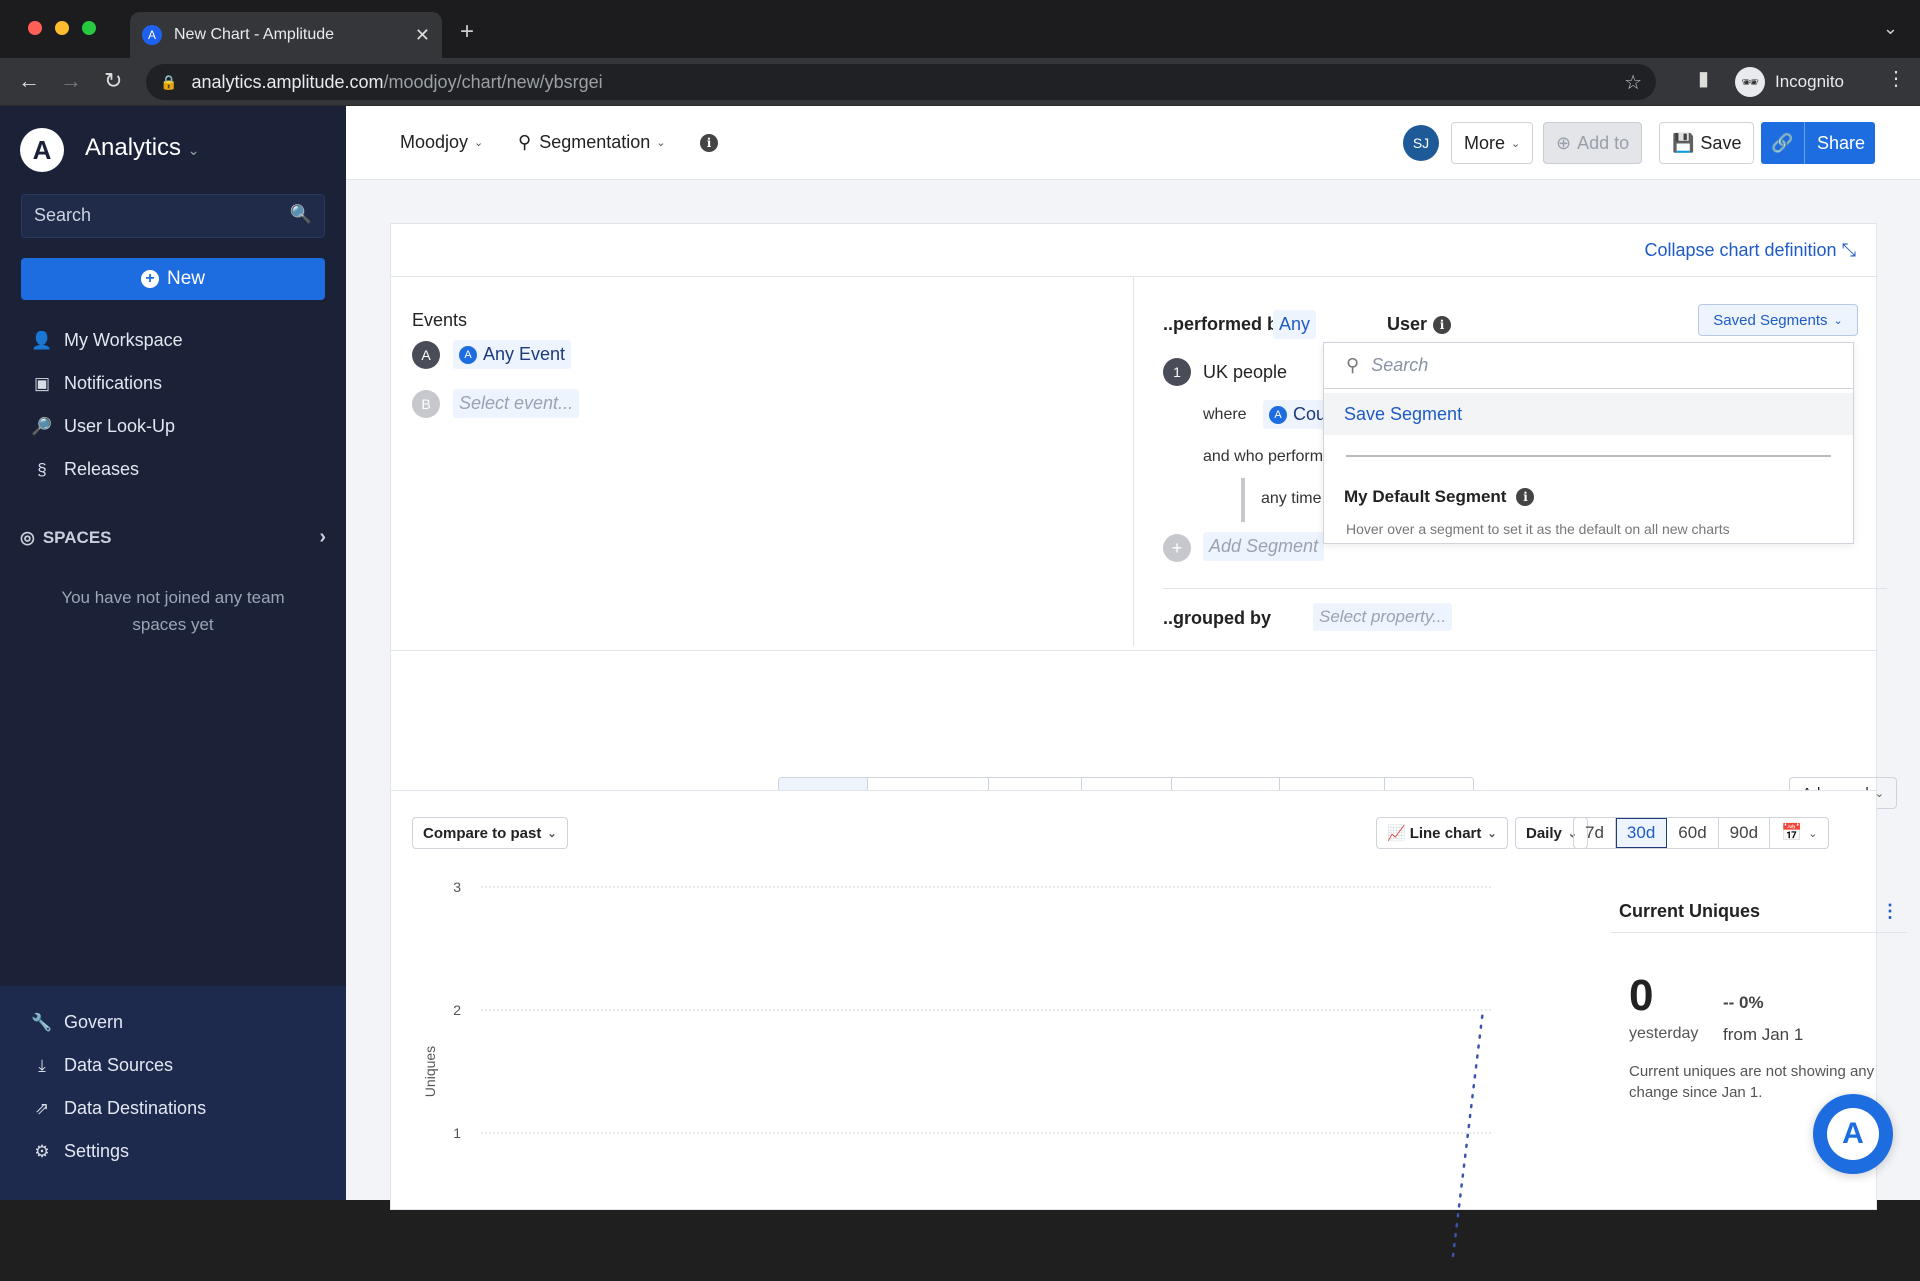  Describe the element at coordinates (1263, 456) in the screenshot. I see `and-who-performed-label: and who perform` at that location.